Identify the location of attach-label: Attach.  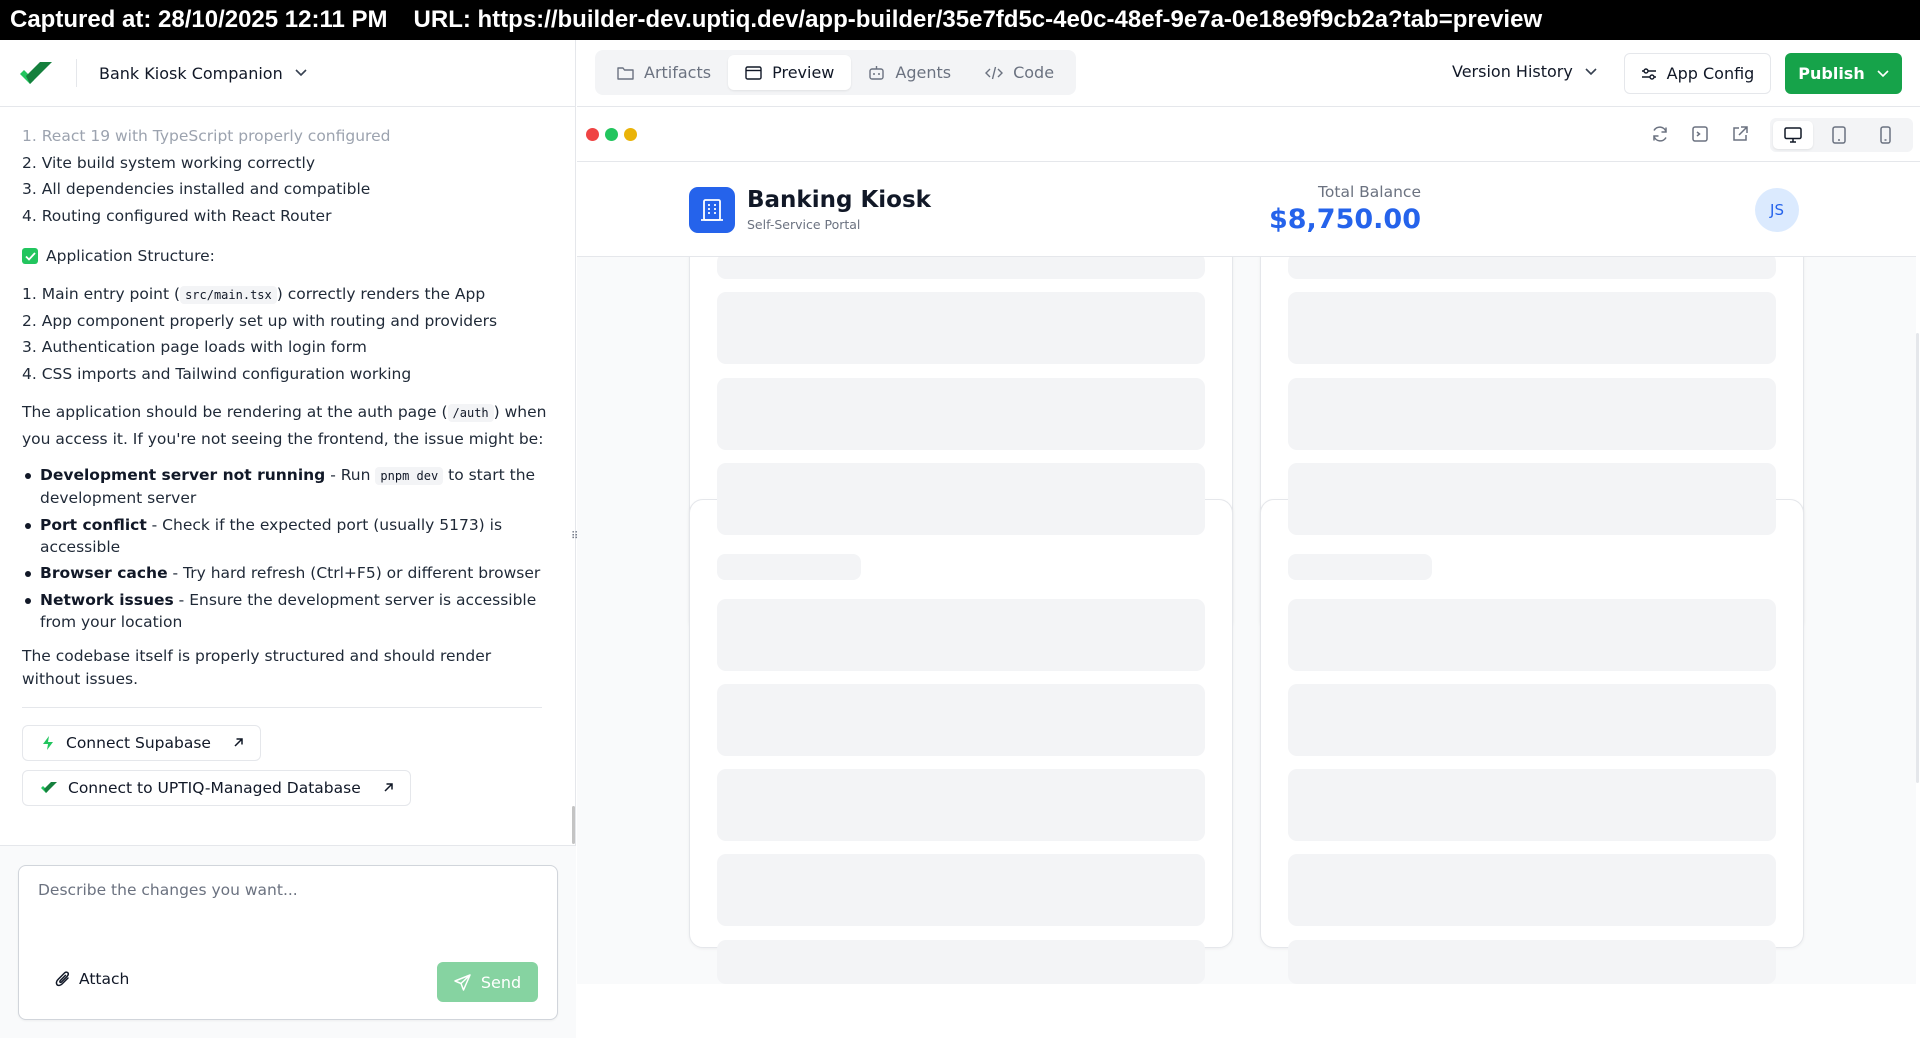
(104, 979).